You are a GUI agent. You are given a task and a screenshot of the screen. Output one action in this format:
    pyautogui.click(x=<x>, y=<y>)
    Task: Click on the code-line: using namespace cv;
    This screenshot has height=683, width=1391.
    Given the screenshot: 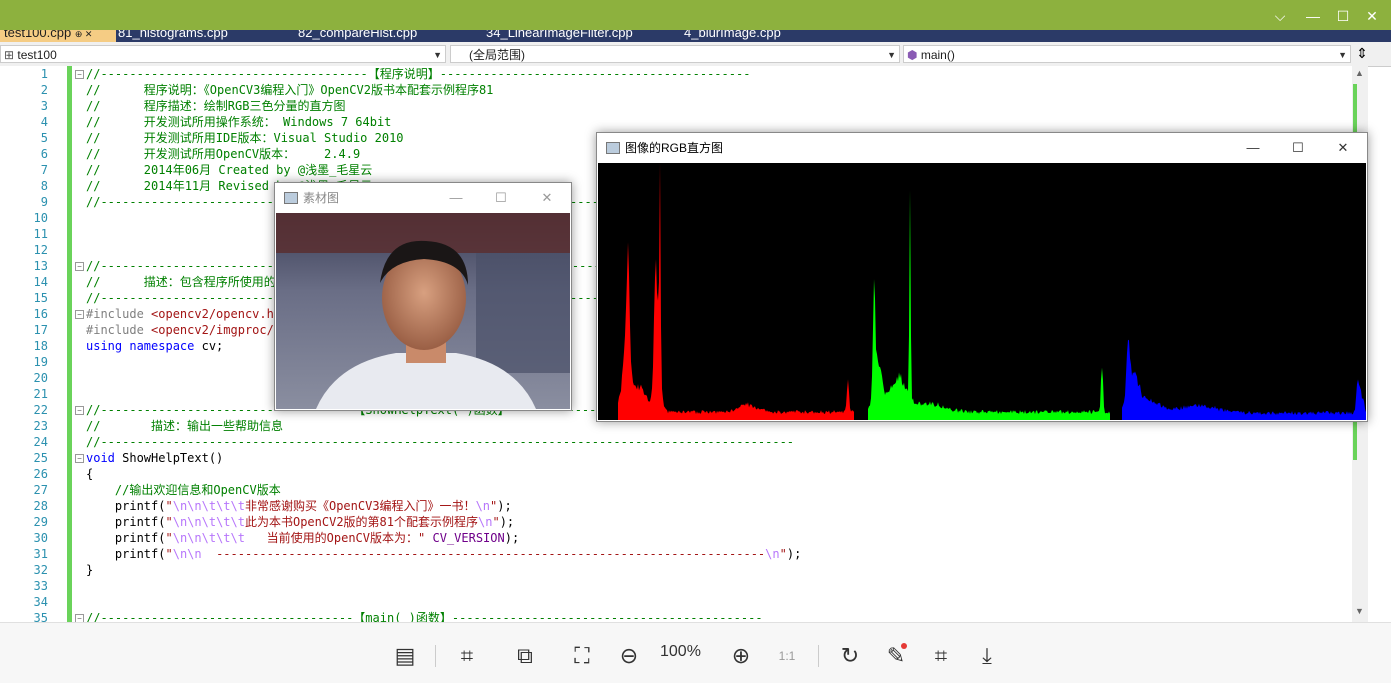 What is the action you would take?
    pyautogui.click(x=155, y=346)
    